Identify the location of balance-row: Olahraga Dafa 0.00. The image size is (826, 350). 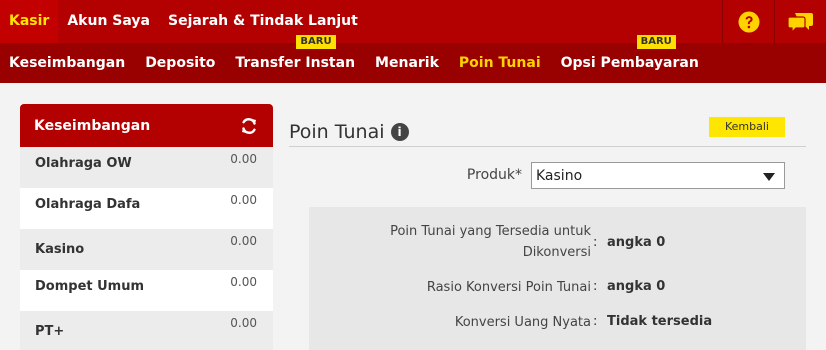
(146, 208).